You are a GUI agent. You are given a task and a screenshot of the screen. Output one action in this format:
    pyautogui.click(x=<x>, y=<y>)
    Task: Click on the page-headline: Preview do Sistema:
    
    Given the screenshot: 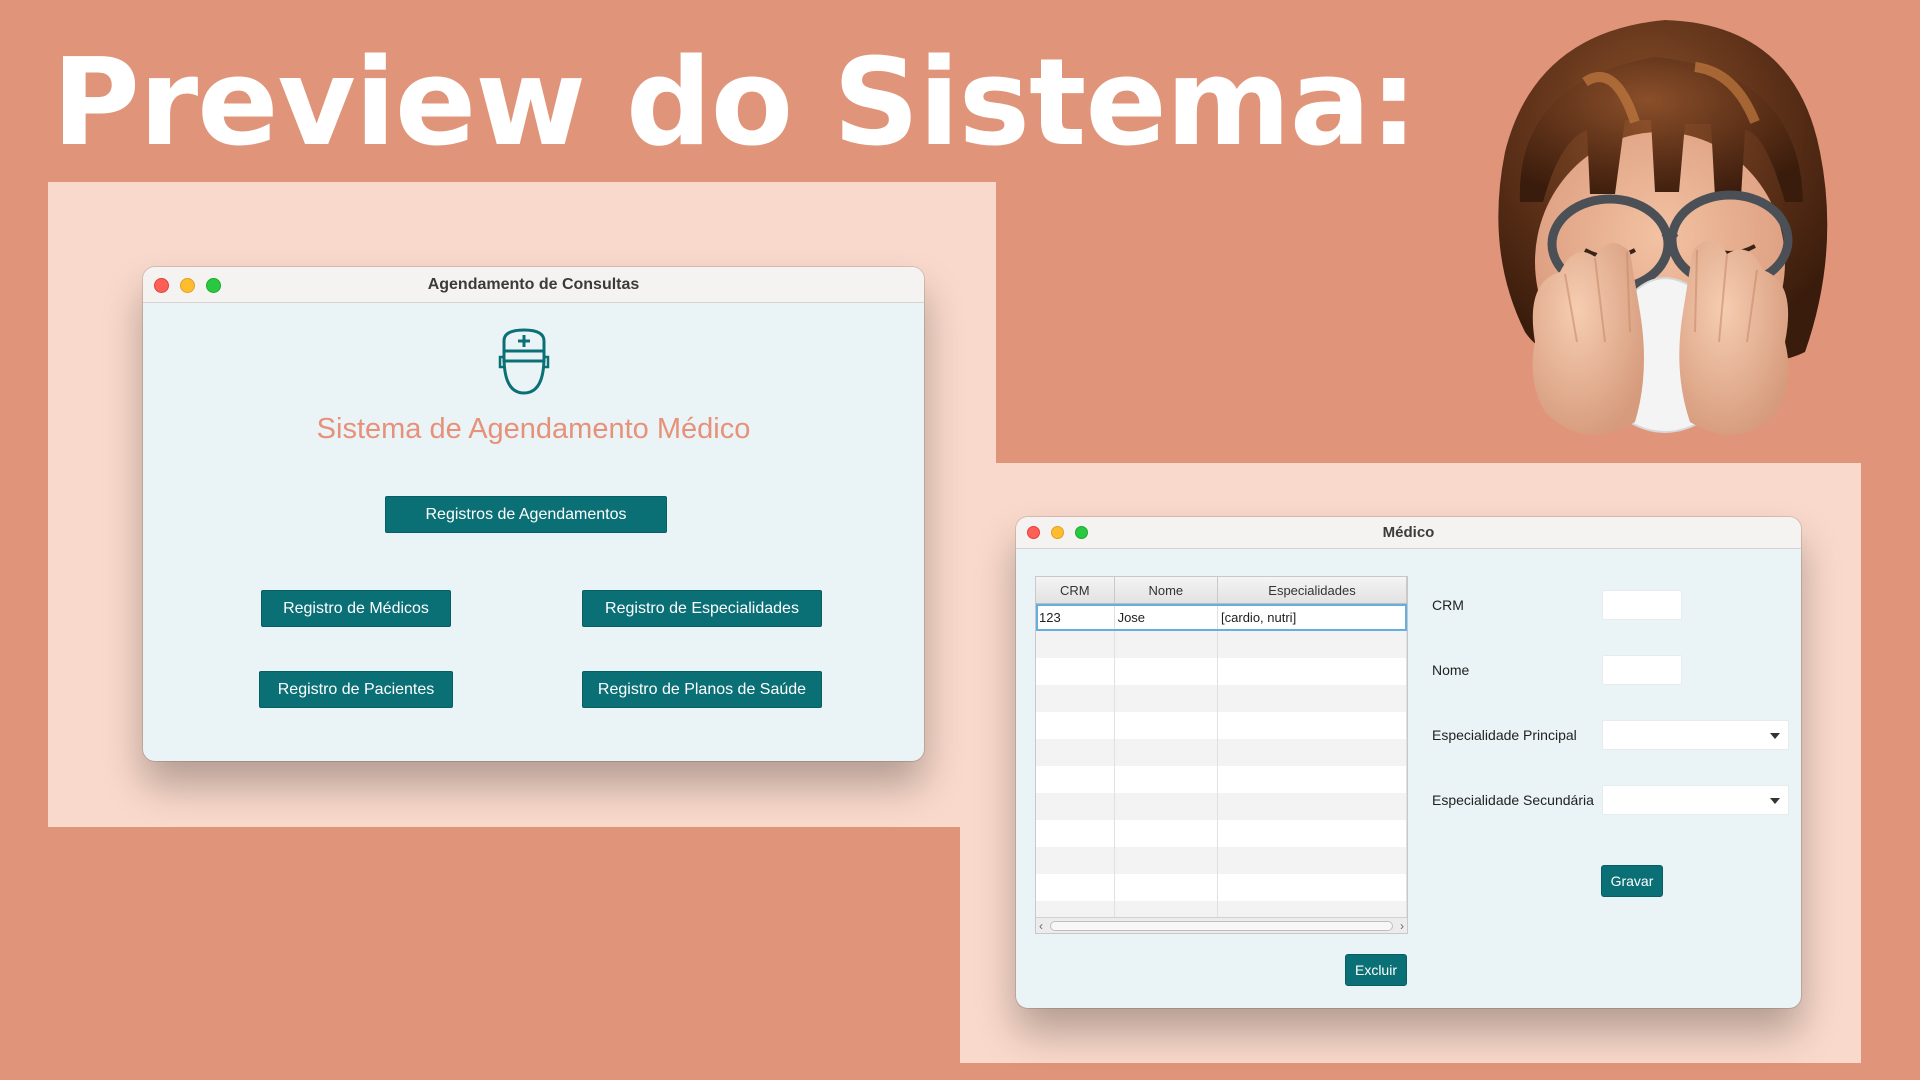 What is the action you would take?
    pyautogui.click(x=735, y=103)
    